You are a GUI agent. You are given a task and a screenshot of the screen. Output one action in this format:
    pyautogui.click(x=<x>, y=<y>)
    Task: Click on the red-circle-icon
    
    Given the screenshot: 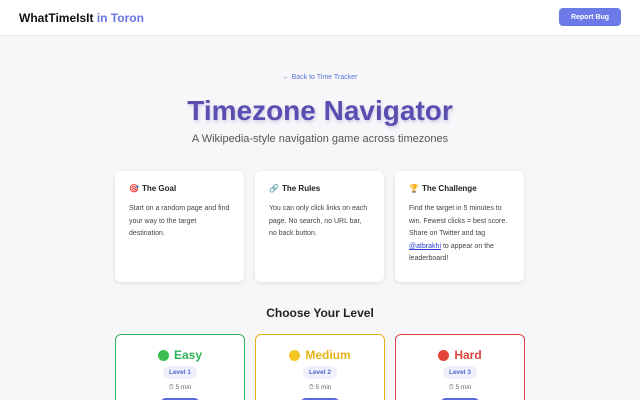 What is the action you would take?
    pyautogui.click(x=444, y=355)
    